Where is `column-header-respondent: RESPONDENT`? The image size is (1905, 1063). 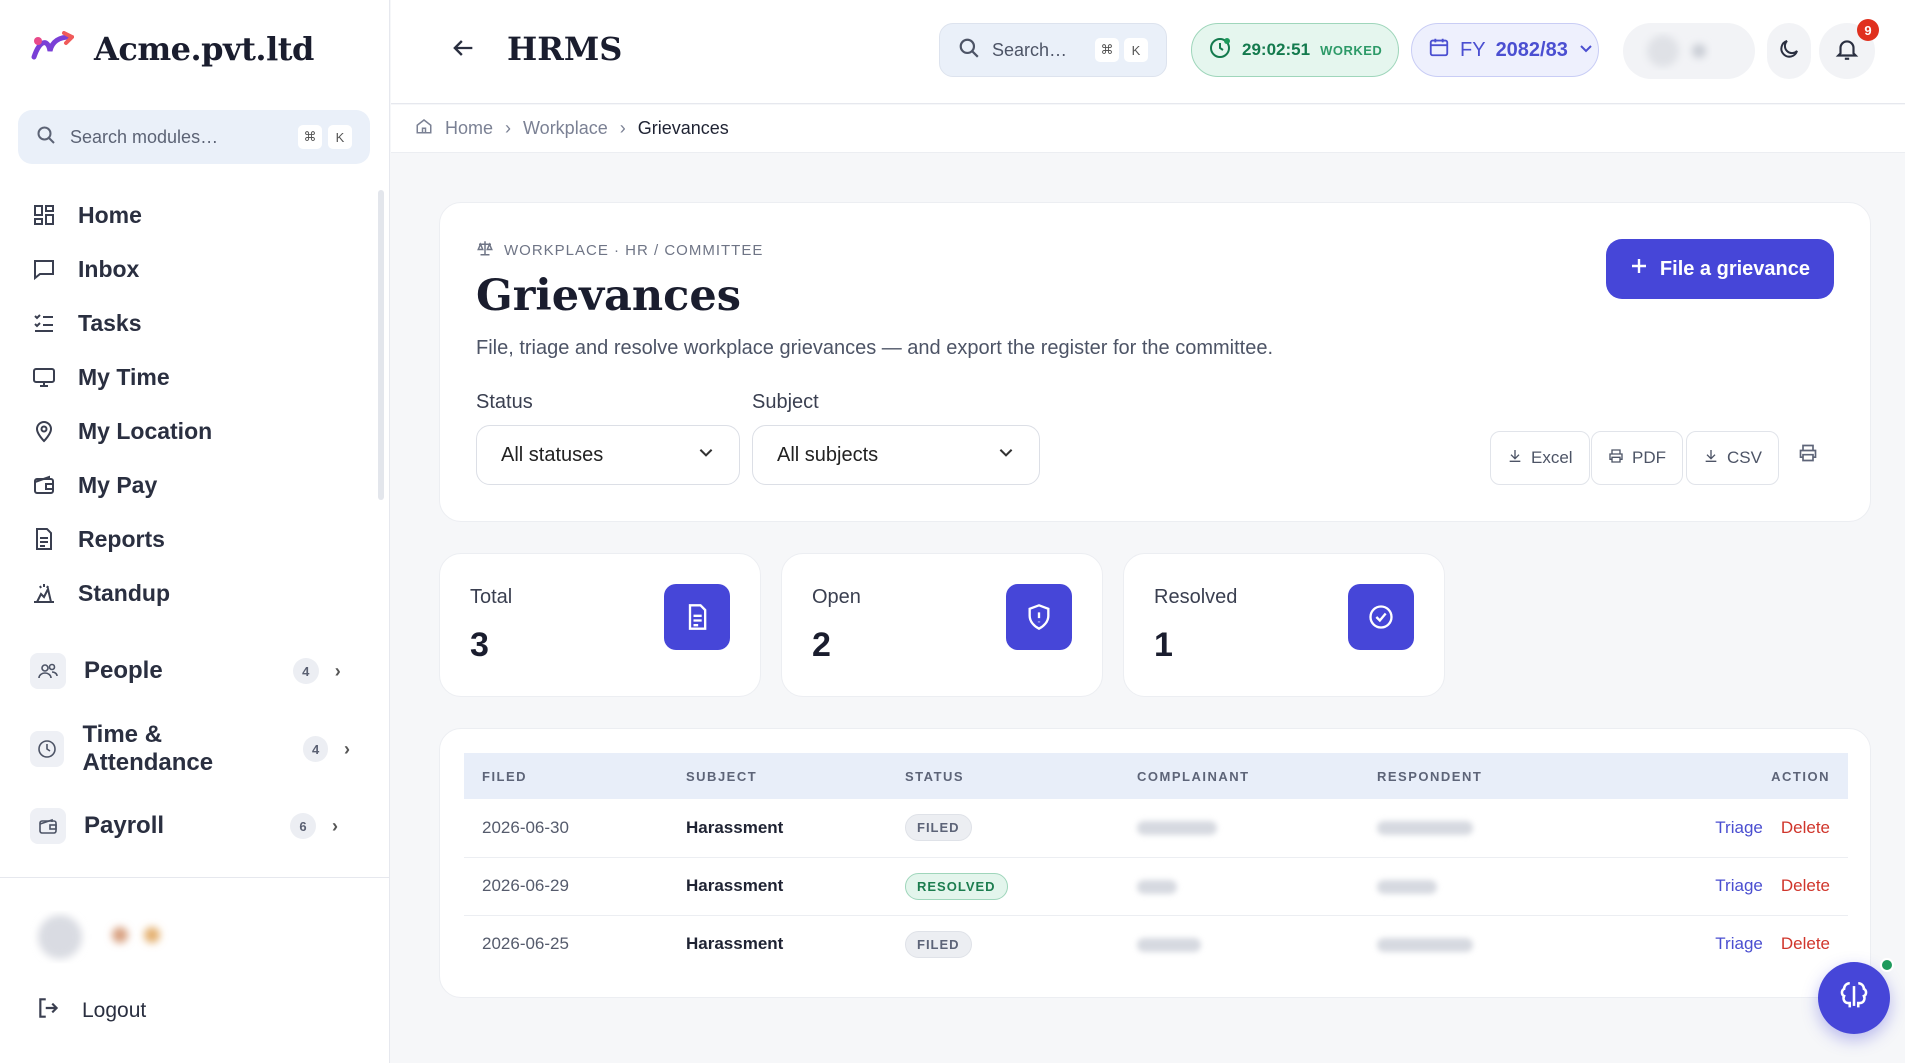 column-header-respondent: RESPONDENT is located at coordinates (1479, 776).